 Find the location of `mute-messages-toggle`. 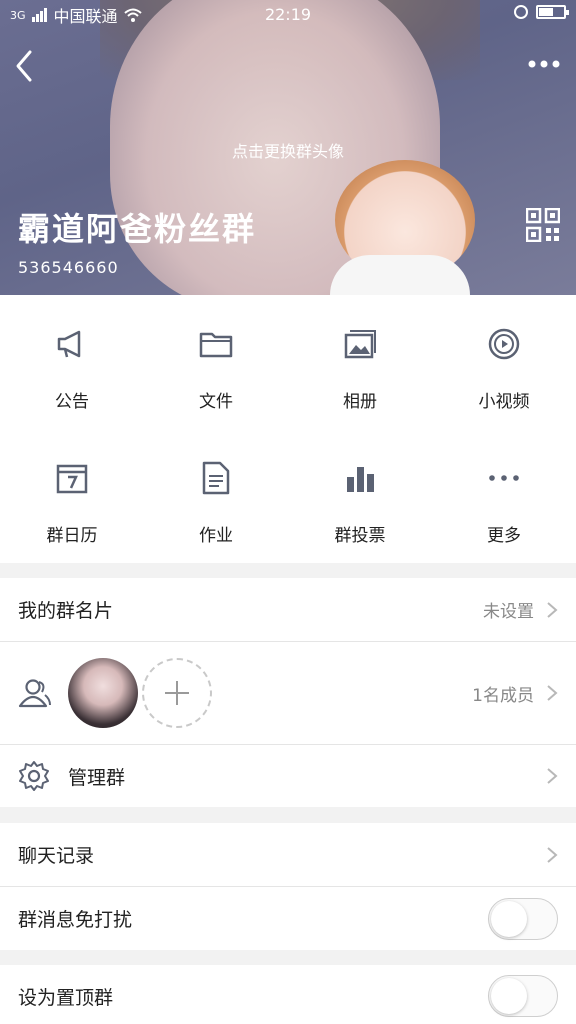

mute-messages-toggle is located at coordinates (523, 918).